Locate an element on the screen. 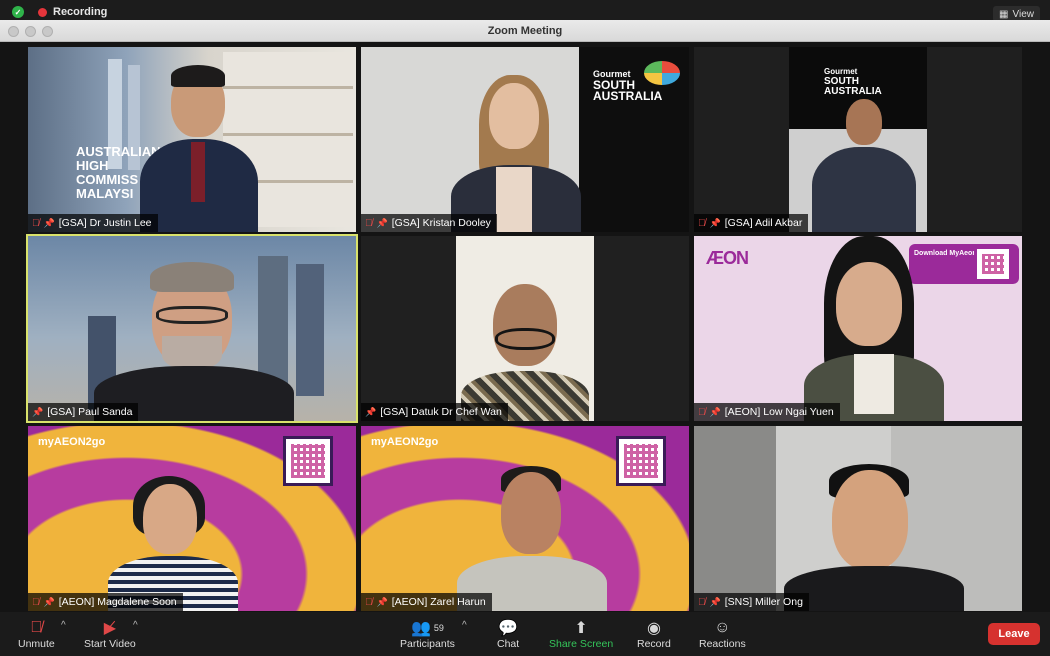 The height and width of the screenshot is (656, 1050). window-titlebar: Zoom Meeting is located at coordinates (525, 31).